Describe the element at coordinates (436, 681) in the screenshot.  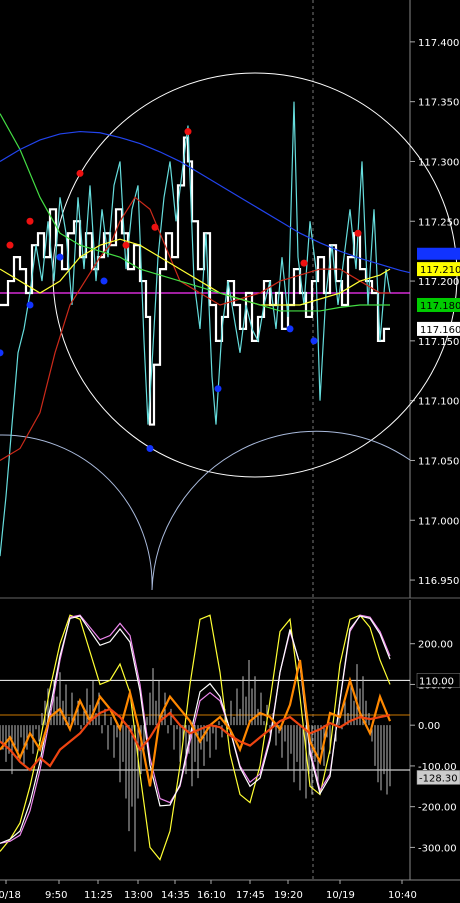
I see `osc-badge-label: 110.00` at that location.